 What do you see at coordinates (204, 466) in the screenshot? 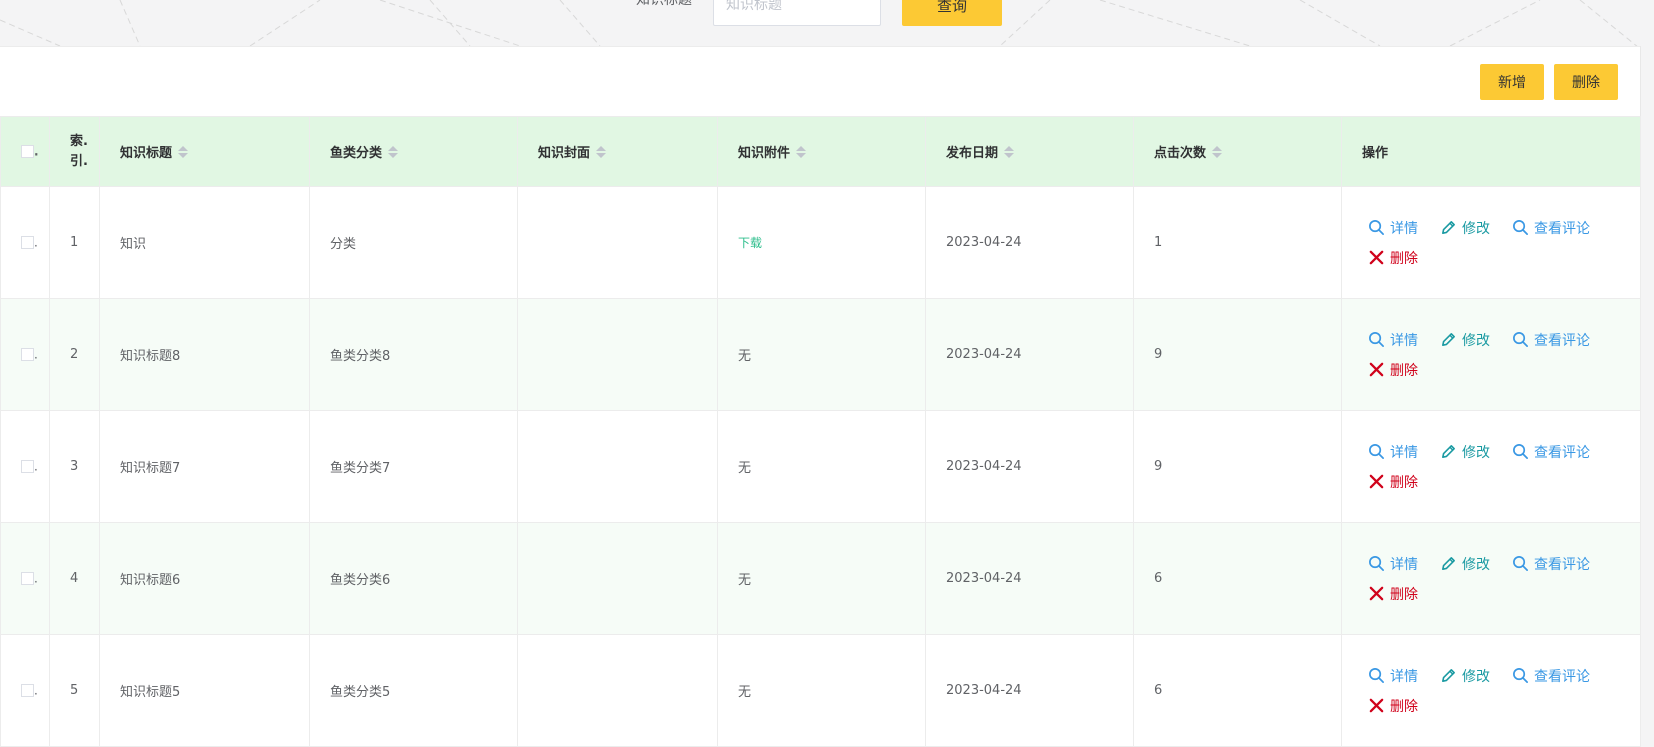
I see `row-title: 知识标题7` at bounding box center [204, 466].